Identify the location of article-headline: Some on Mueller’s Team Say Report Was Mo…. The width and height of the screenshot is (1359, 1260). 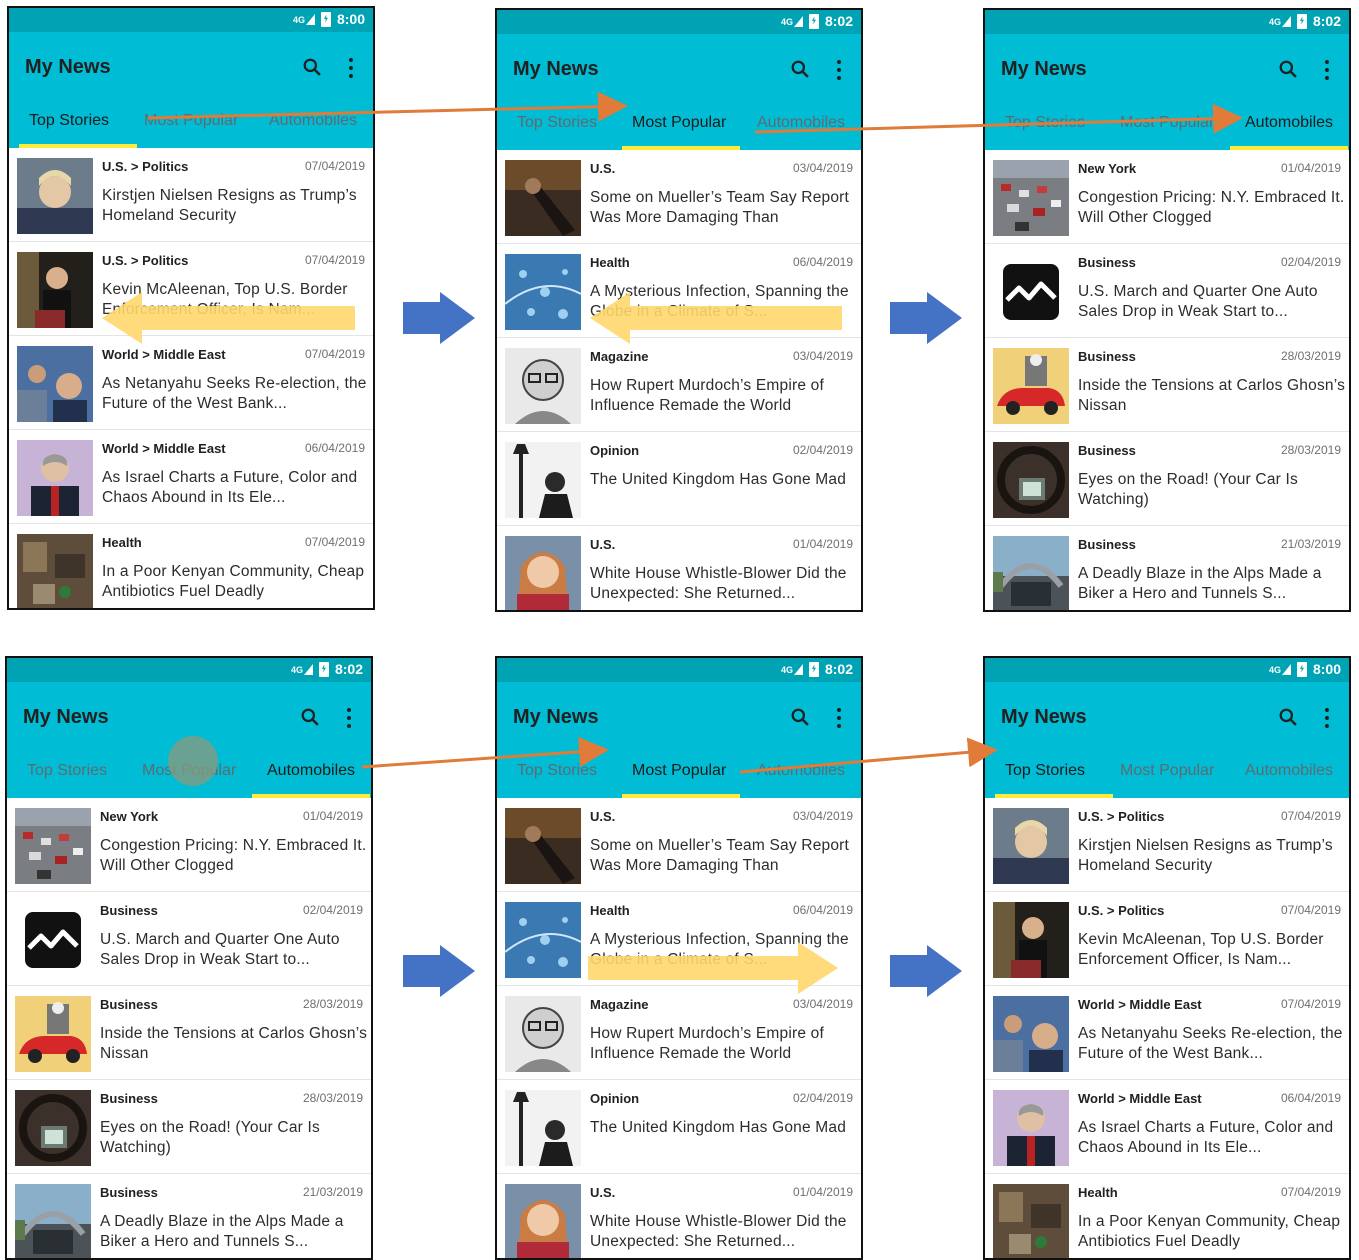
(720, 855).